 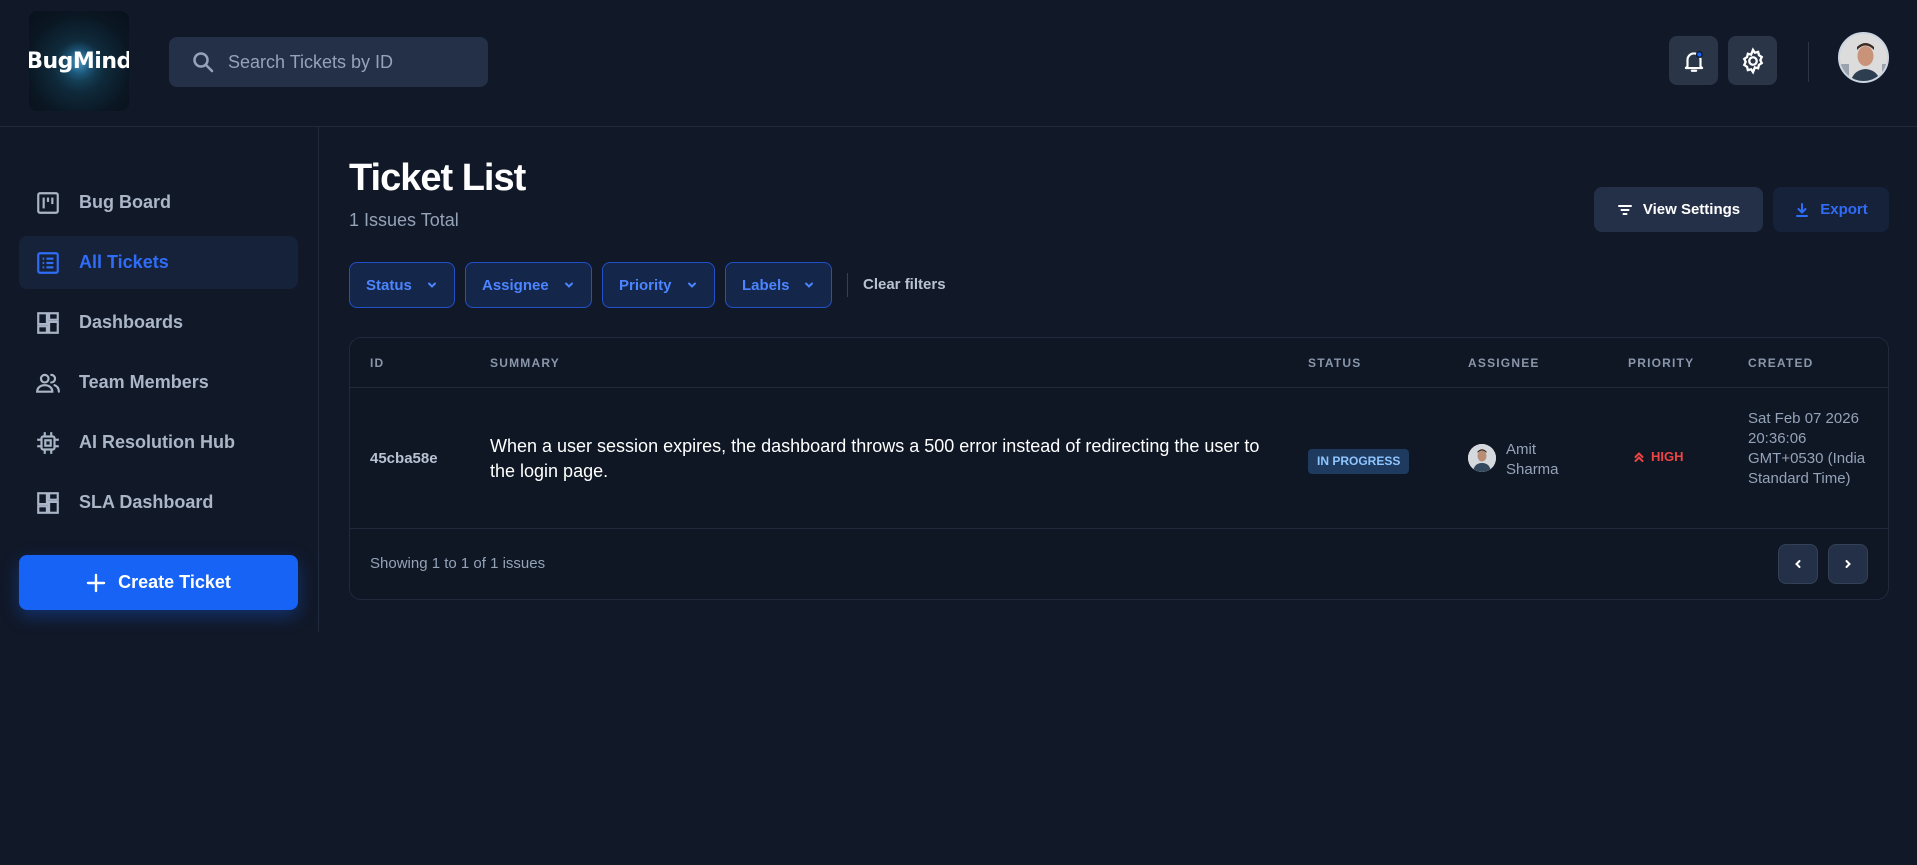 I want to click on view-settings-button: View Settings, so click(x=1678, y=209).